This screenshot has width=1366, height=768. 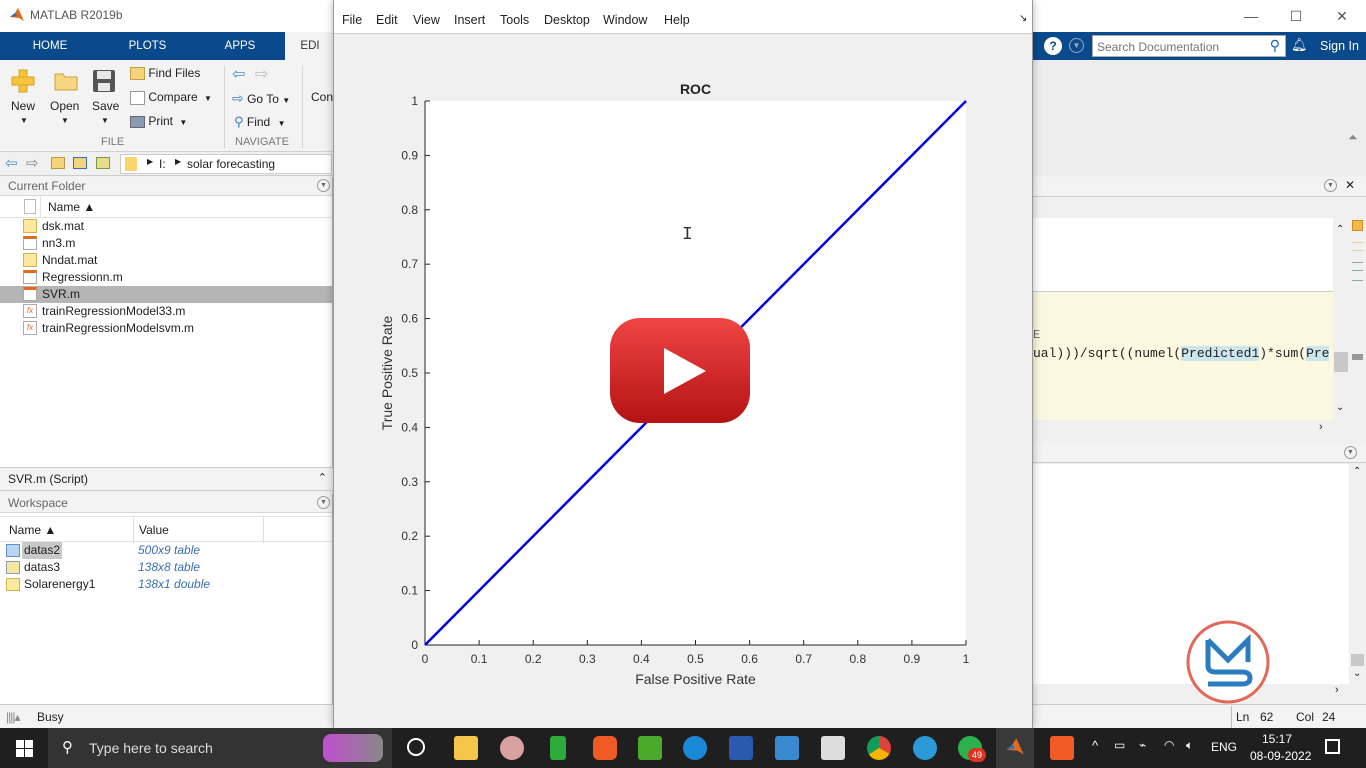 I want to click on address-back-icon: ⇦, so click(x=11, y=163).